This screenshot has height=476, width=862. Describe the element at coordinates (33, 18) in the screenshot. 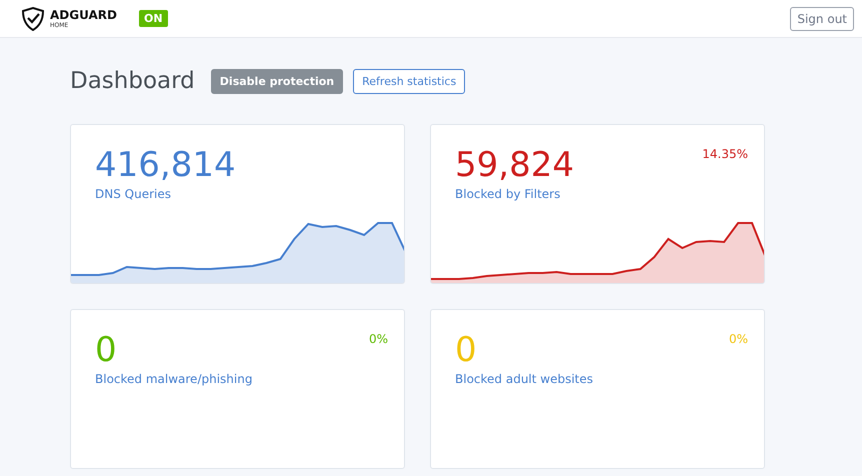

I see `shield-check-icon` at that location.